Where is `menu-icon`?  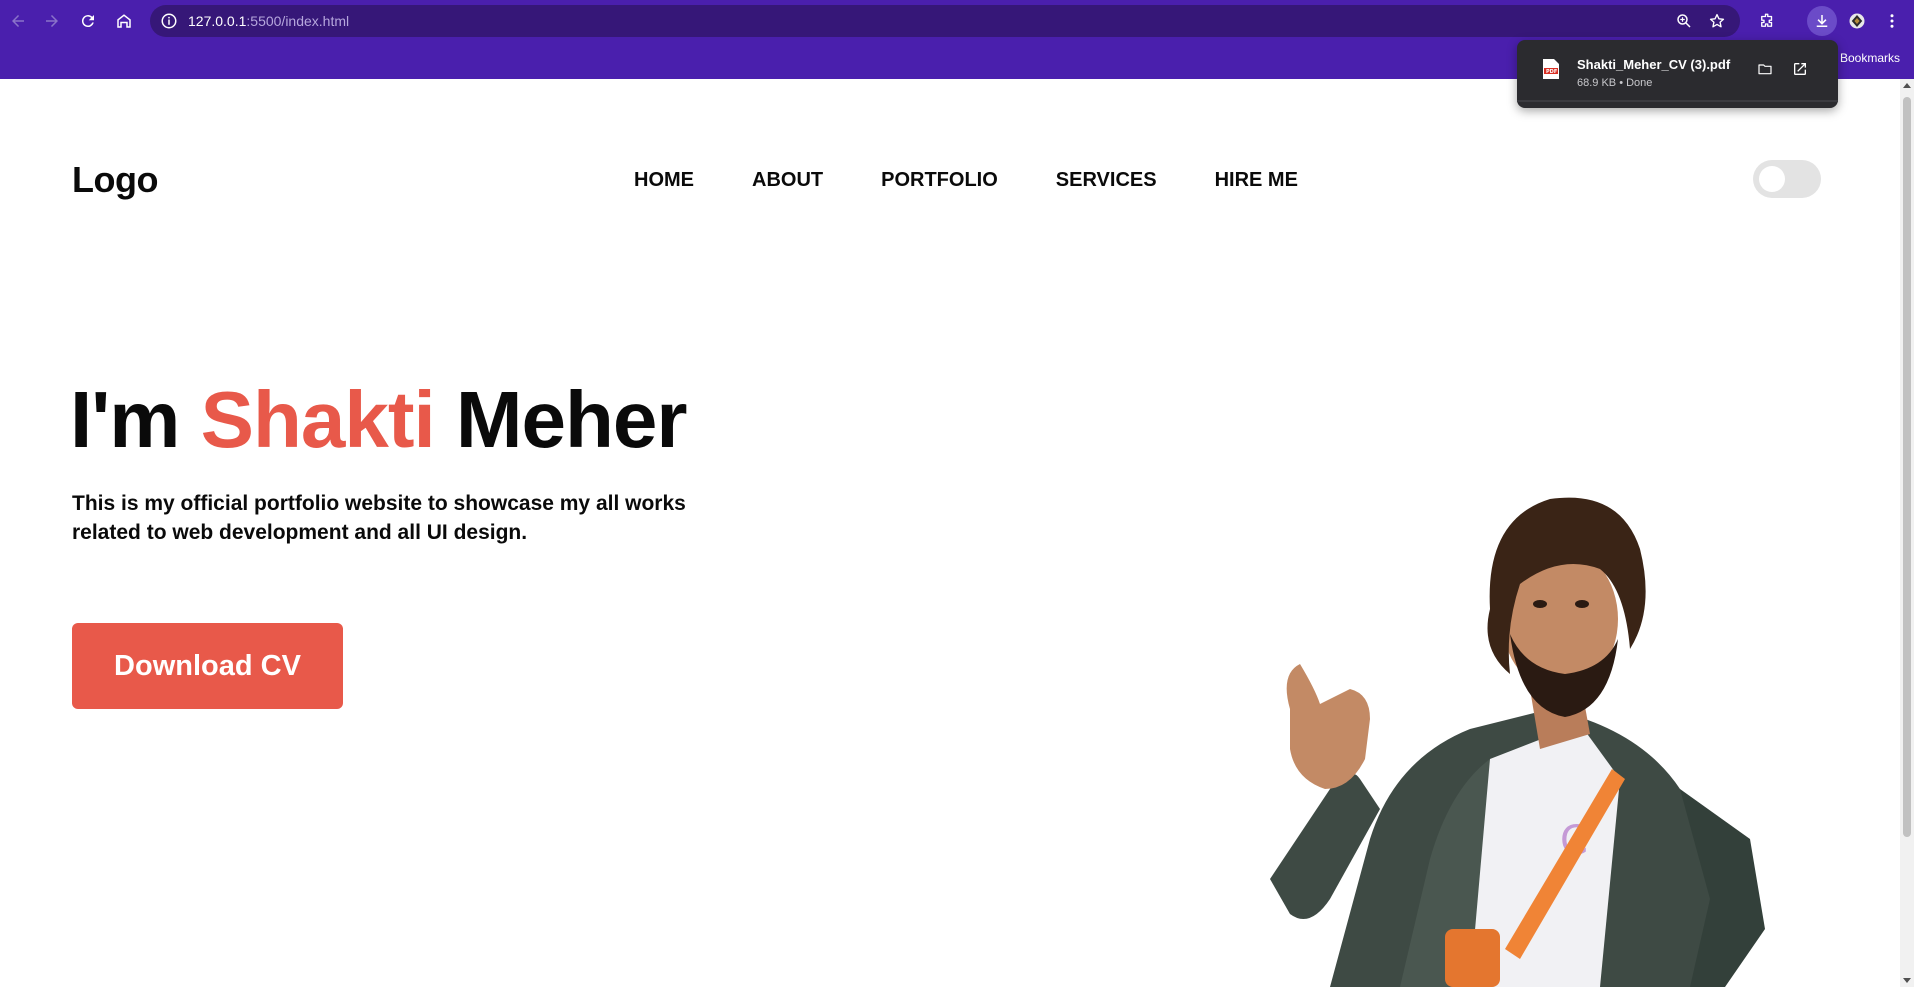
menu-icon is located at coordinates (1892, 21).